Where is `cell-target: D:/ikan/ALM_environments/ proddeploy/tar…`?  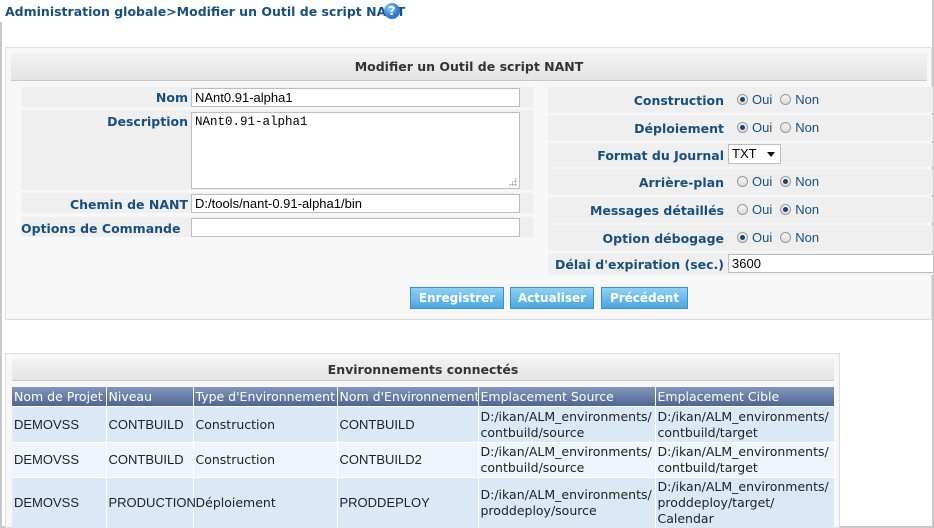
cell-target: D:/ikan/ALM_environments/ proddeploy/tar… is located at coordinates (745, 502).